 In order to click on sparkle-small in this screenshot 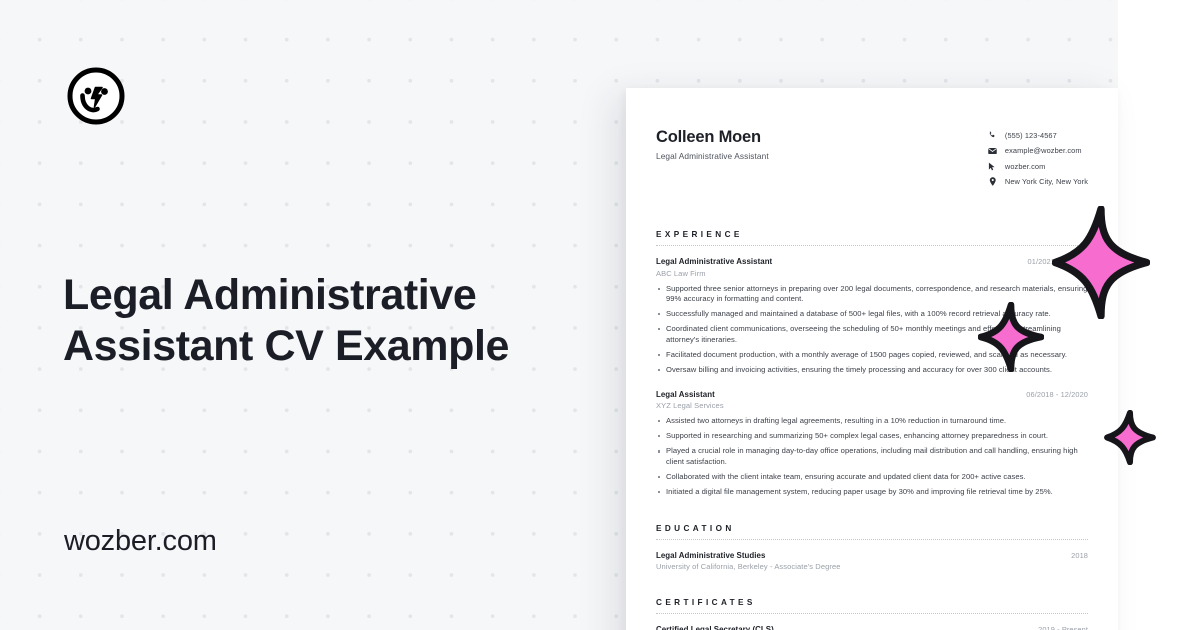, I will do `click(1130, 437)`.